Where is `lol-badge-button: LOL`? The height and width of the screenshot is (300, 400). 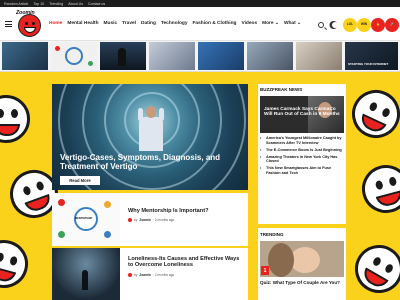
lol-badge-button: LOL is located at coordinates (350, 25).